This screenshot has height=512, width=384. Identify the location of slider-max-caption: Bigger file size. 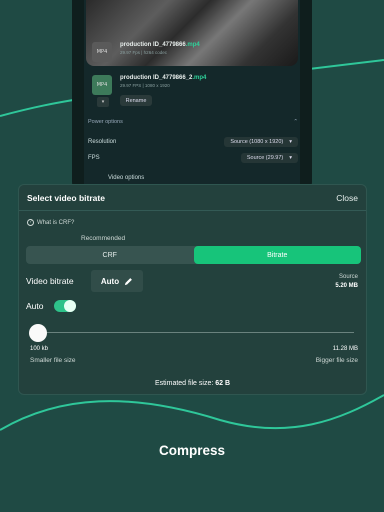
(336, 360).